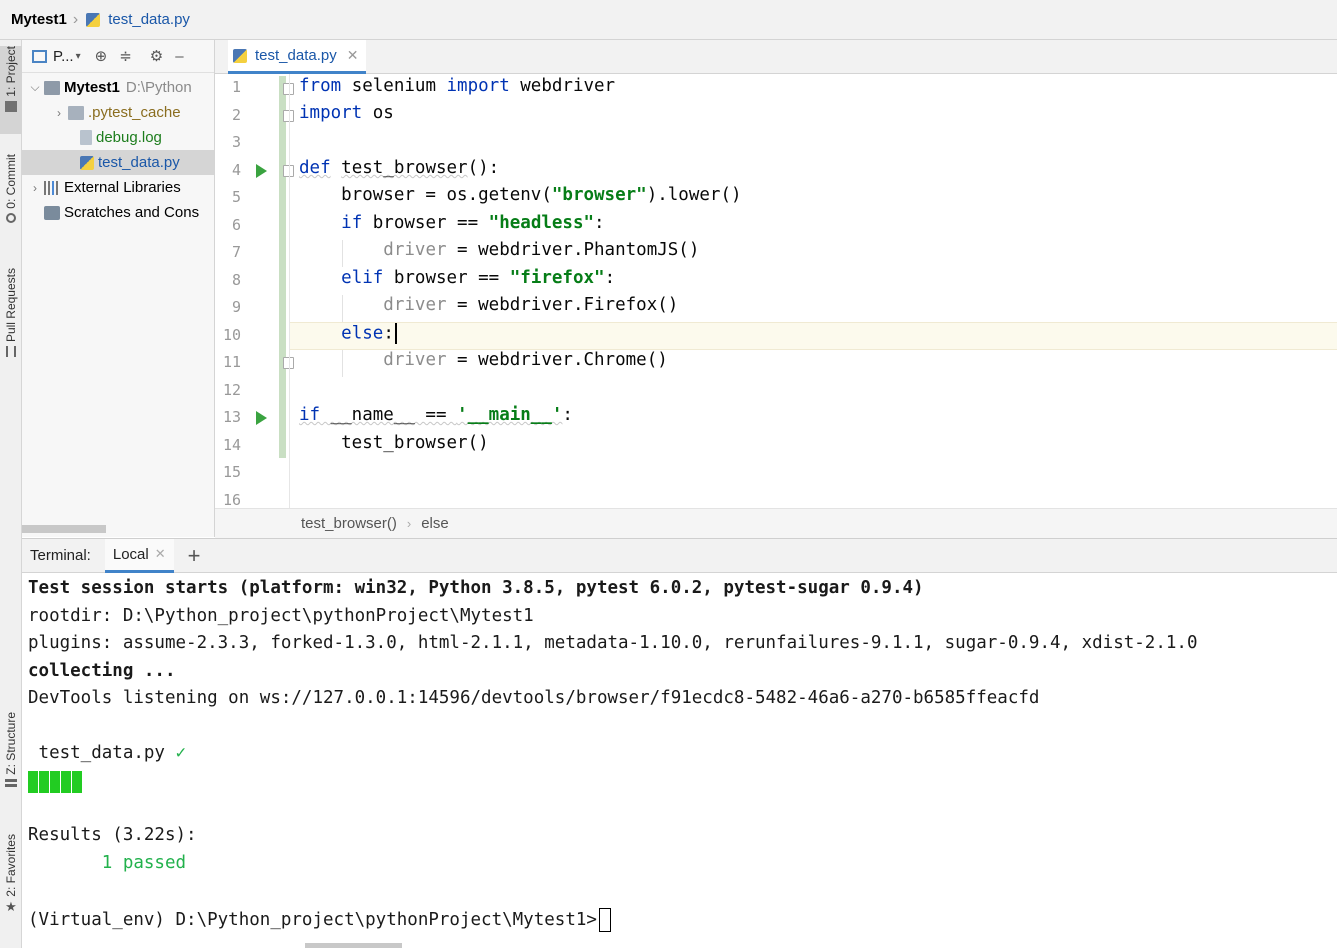 The width and height of the screenshot is (1337, 948). What do you see at coordinates (125, 56) in the screenshot?
I see `collapse-all-icon: ≑` at bounding box center [125, 56].